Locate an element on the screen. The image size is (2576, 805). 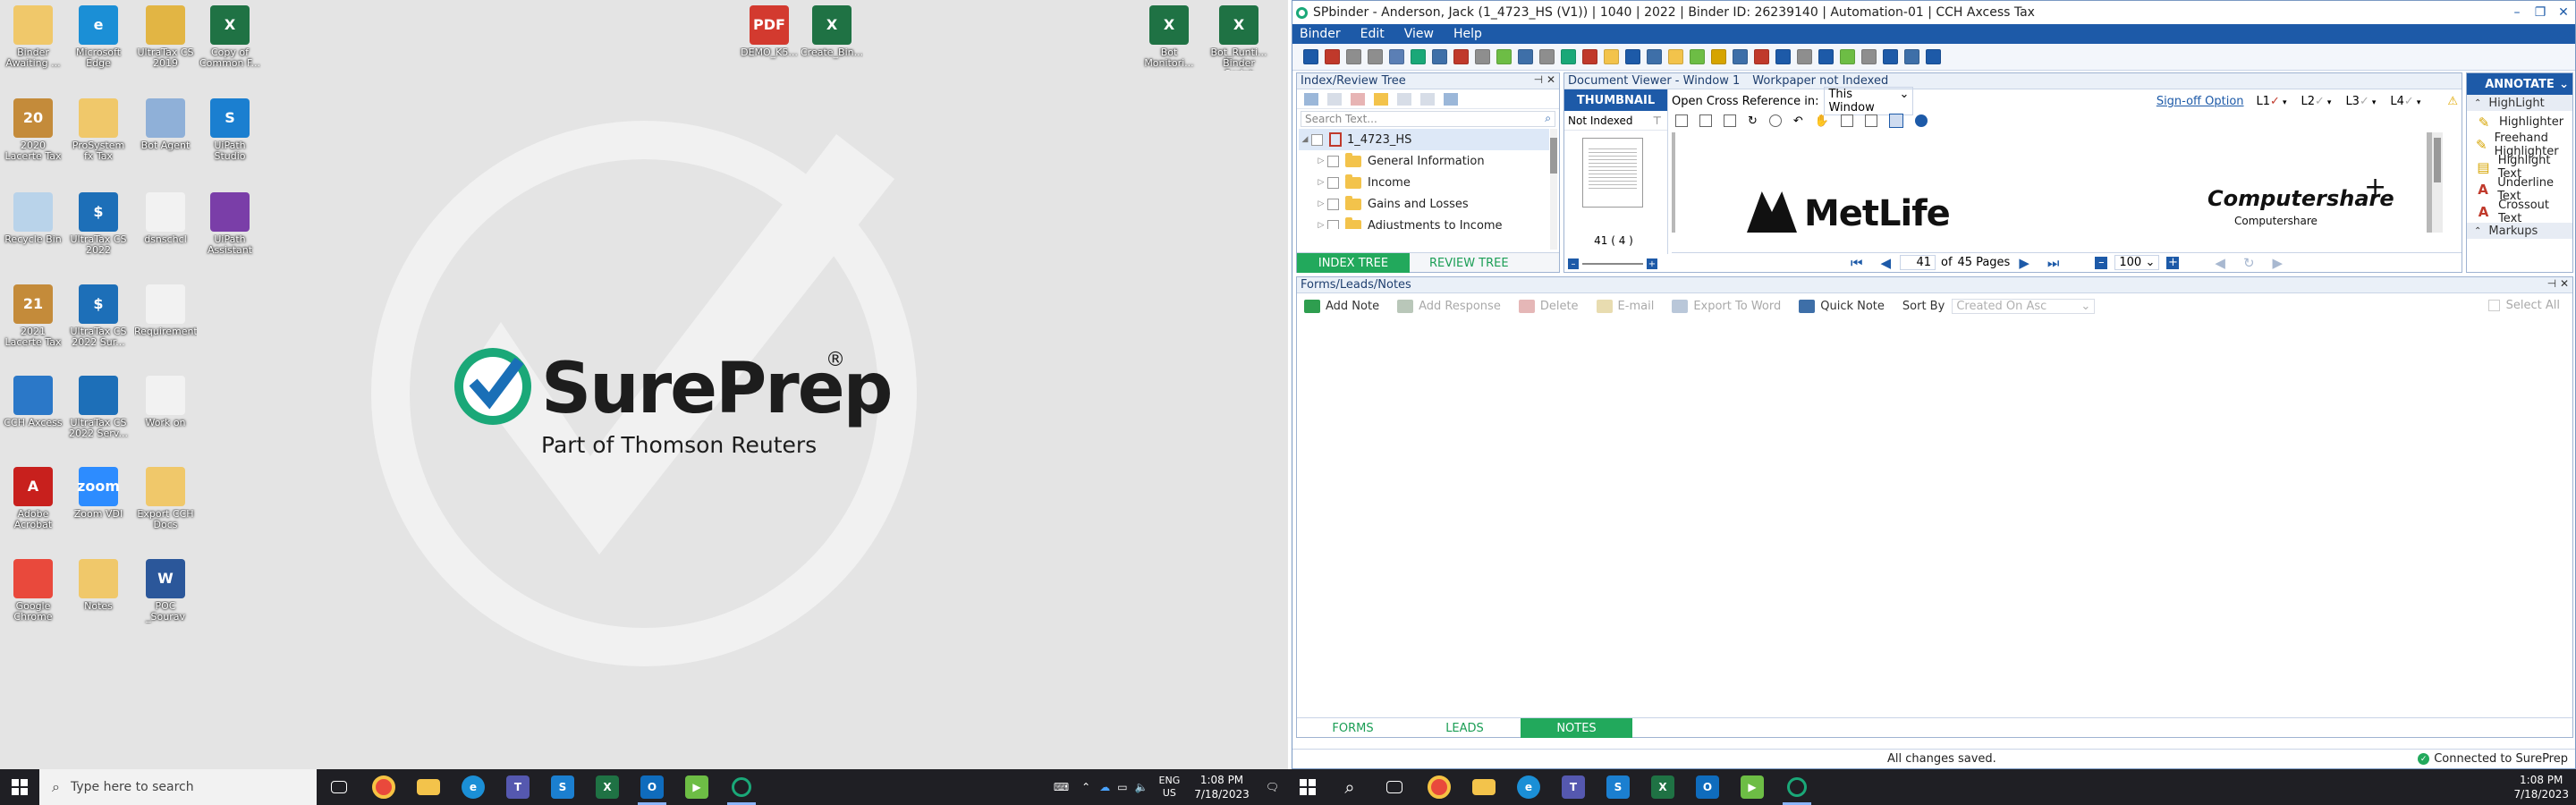
desktop-icon: Requirement is located at coordinates (165, 317).